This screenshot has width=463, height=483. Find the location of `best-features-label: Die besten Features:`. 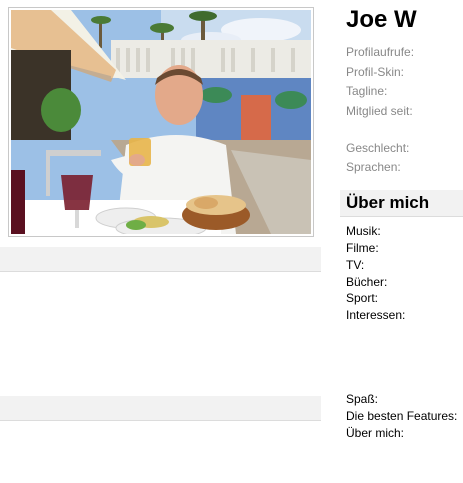

best-features-label: Die besten Features: is located at coordinates (402, 416).